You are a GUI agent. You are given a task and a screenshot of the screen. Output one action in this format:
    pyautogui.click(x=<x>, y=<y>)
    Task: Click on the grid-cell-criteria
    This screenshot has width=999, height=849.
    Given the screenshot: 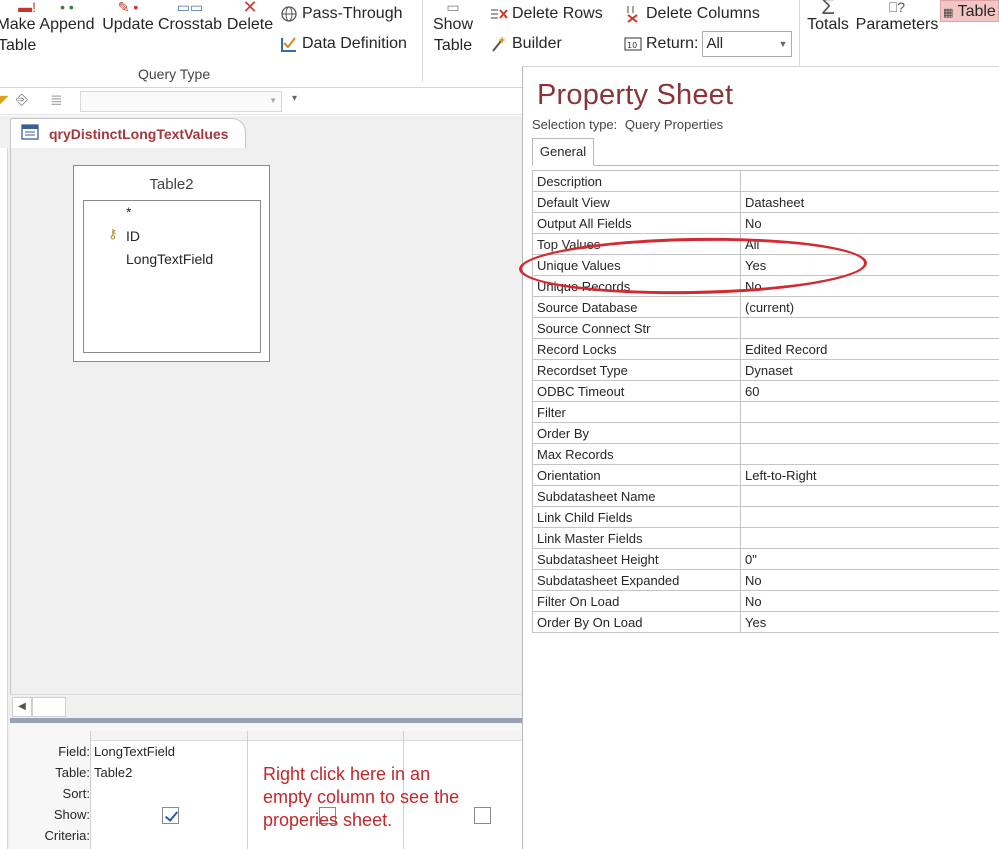 What is the action you would take?
    pyautogui.click(x=169, y=835)
    